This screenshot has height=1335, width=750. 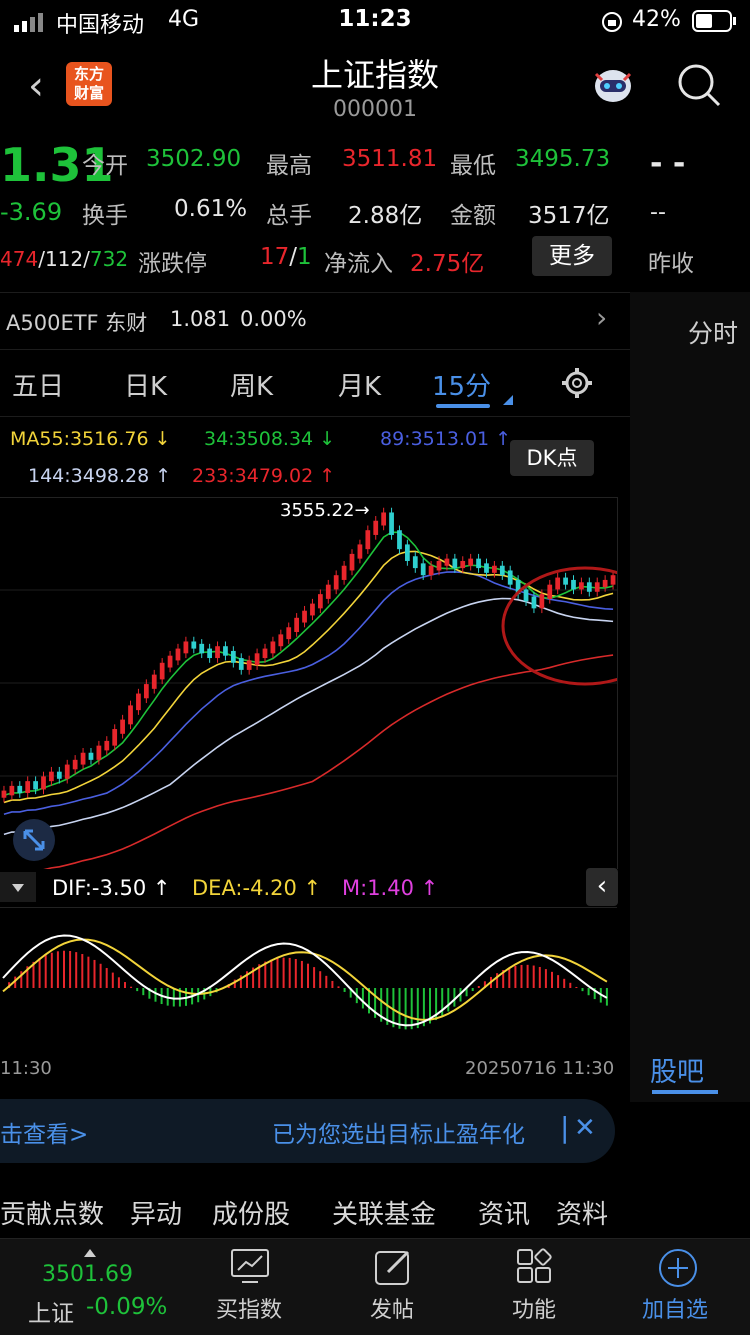 What do you see at coordinates (304, 257) in the screenshot?
I see `limit-down: 1` at bounding box center [304, 257].